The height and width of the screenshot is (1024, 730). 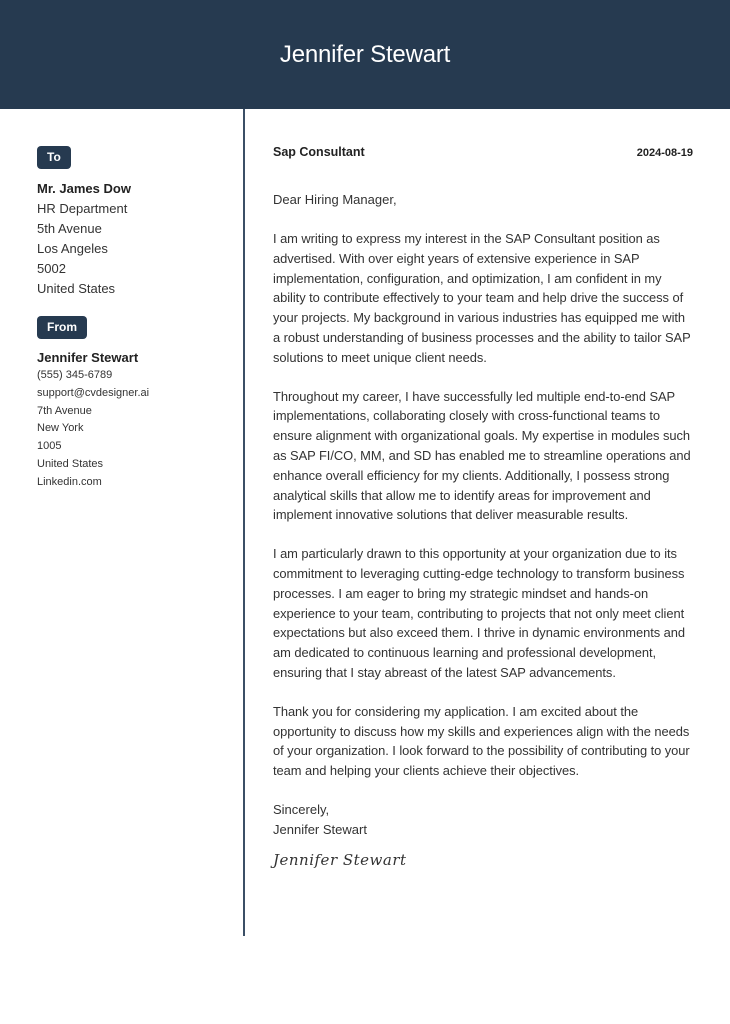 What do you see at coordinates (72, 248) in the screenshot?
I see `recipient-city: Los Angeles` at bounding box center [72, 248].